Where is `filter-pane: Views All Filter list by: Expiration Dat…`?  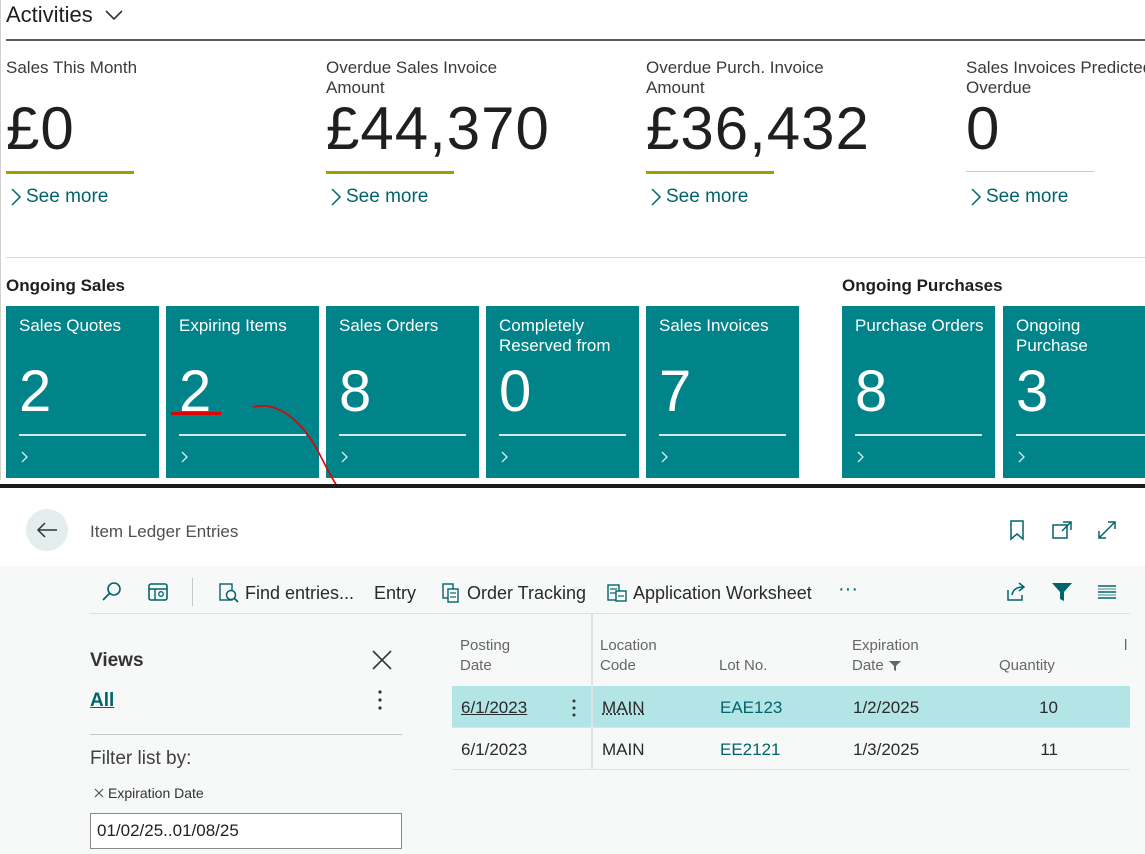 filter-pane: Views All Filter list by: Expiration Dat… is located at coordinates (246, 741).